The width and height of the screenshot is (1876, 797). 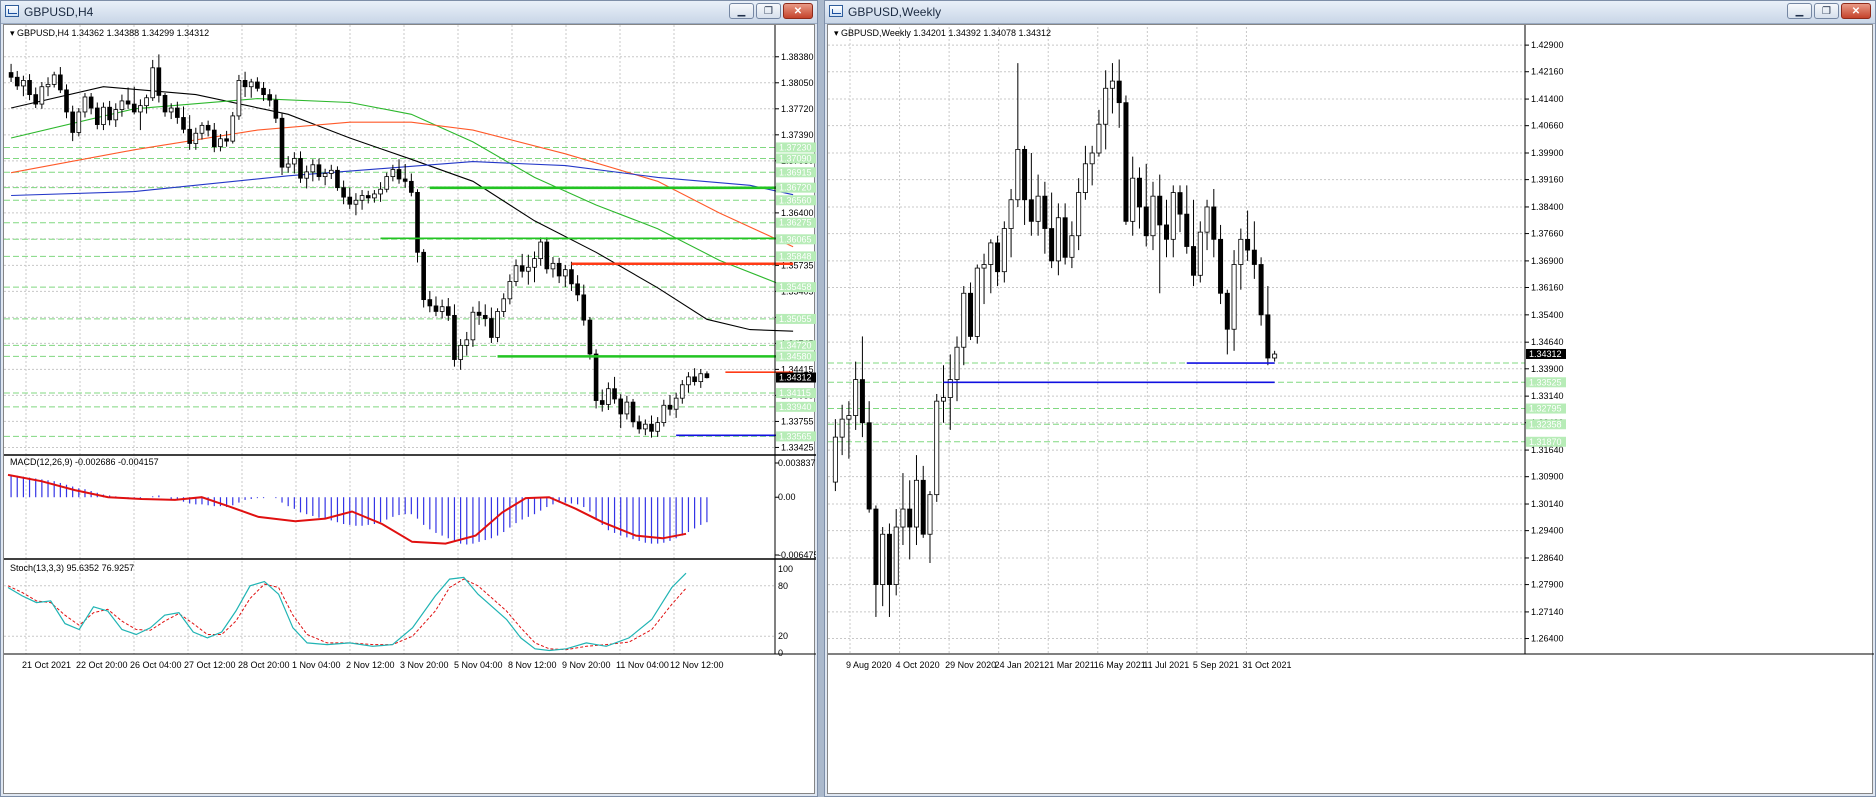 What do you see at coordinates (12, 11) in the screenshot?
I see `chart-window-icon` at bounding box center [12, 11].